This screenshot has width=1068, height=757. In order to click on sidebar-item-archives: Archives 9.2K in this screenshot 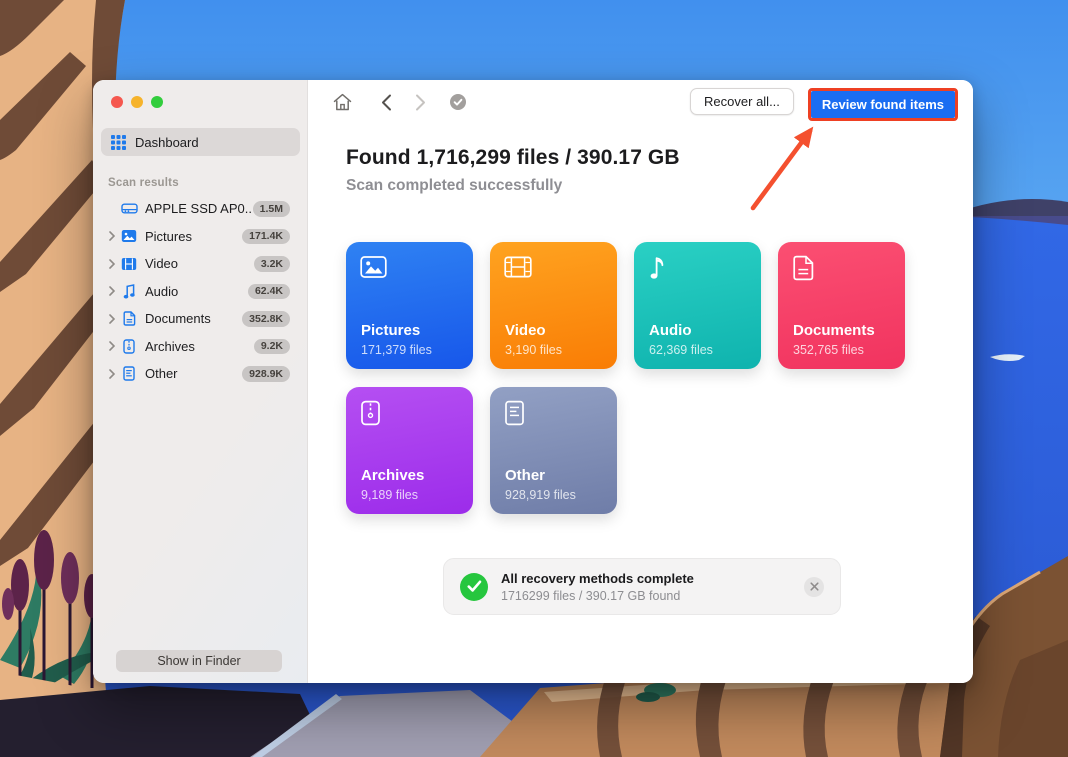, I will do `click(200, 347)`.